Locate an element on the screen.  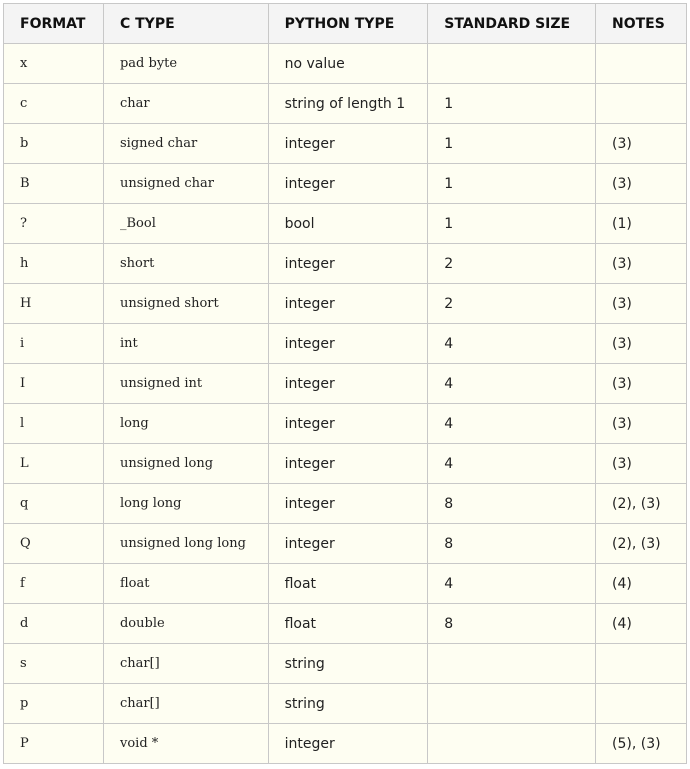
table-row: c char string of length 11 is located at coordinates (345, 103).